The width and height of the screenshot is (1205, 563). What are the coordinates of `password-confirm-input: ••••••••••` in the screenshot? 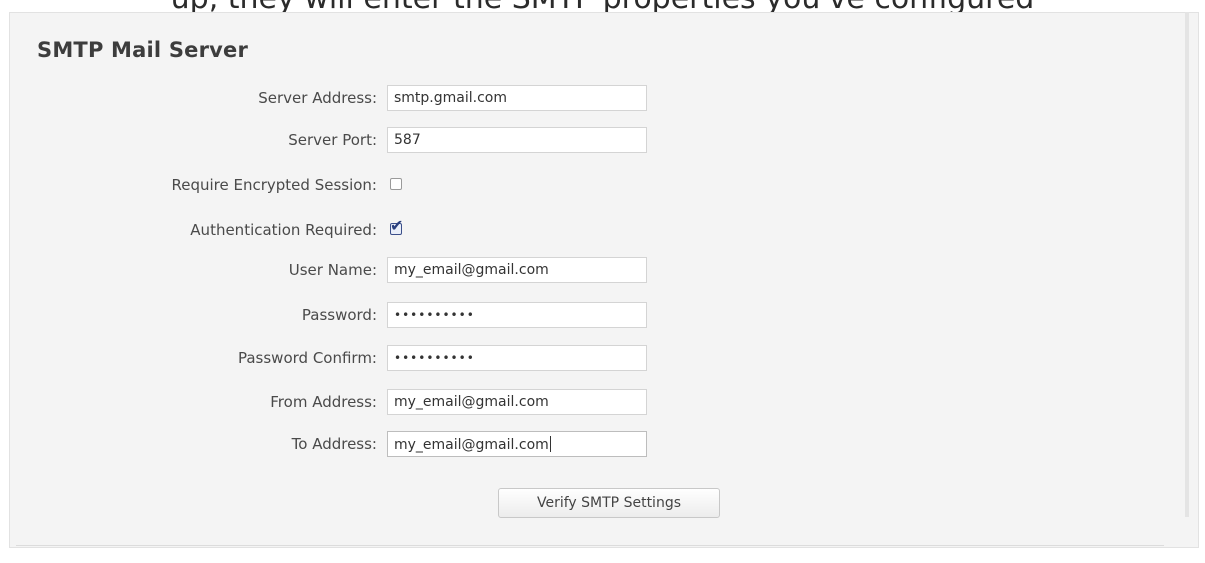 It's located at (517, 358).